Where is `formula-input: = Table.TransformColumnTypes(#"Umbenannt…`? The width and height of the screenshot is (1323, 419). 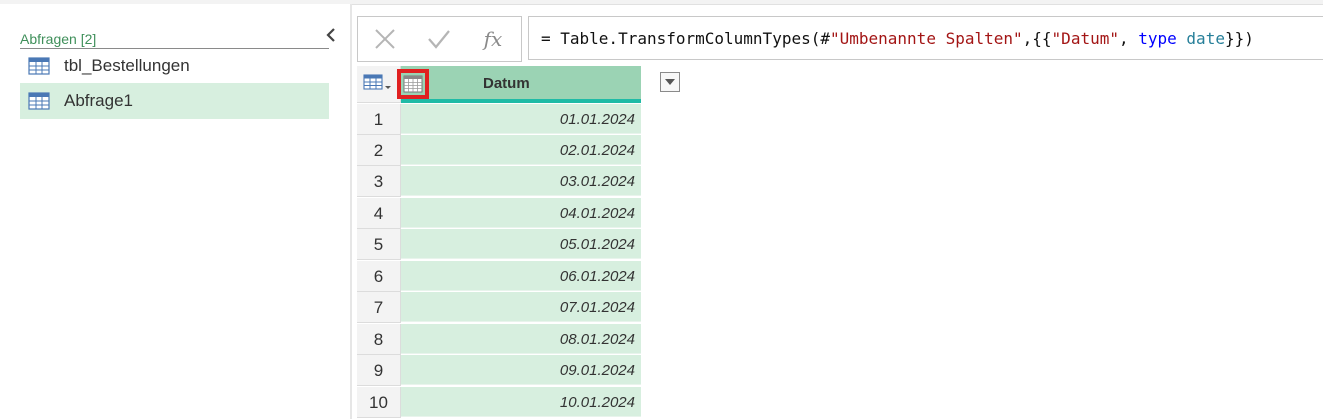
formula-input: = Table.TransformColumnTypes(#"Umbenannt… is located at coordinates (925, 38).